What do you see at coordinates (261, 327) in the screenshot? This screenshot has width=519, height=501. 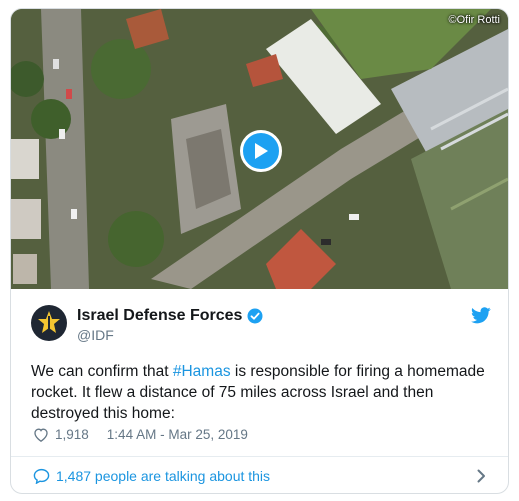 I see `tweet-author: Israel Defense Forces @IDF` at bounding box center [261, 327].